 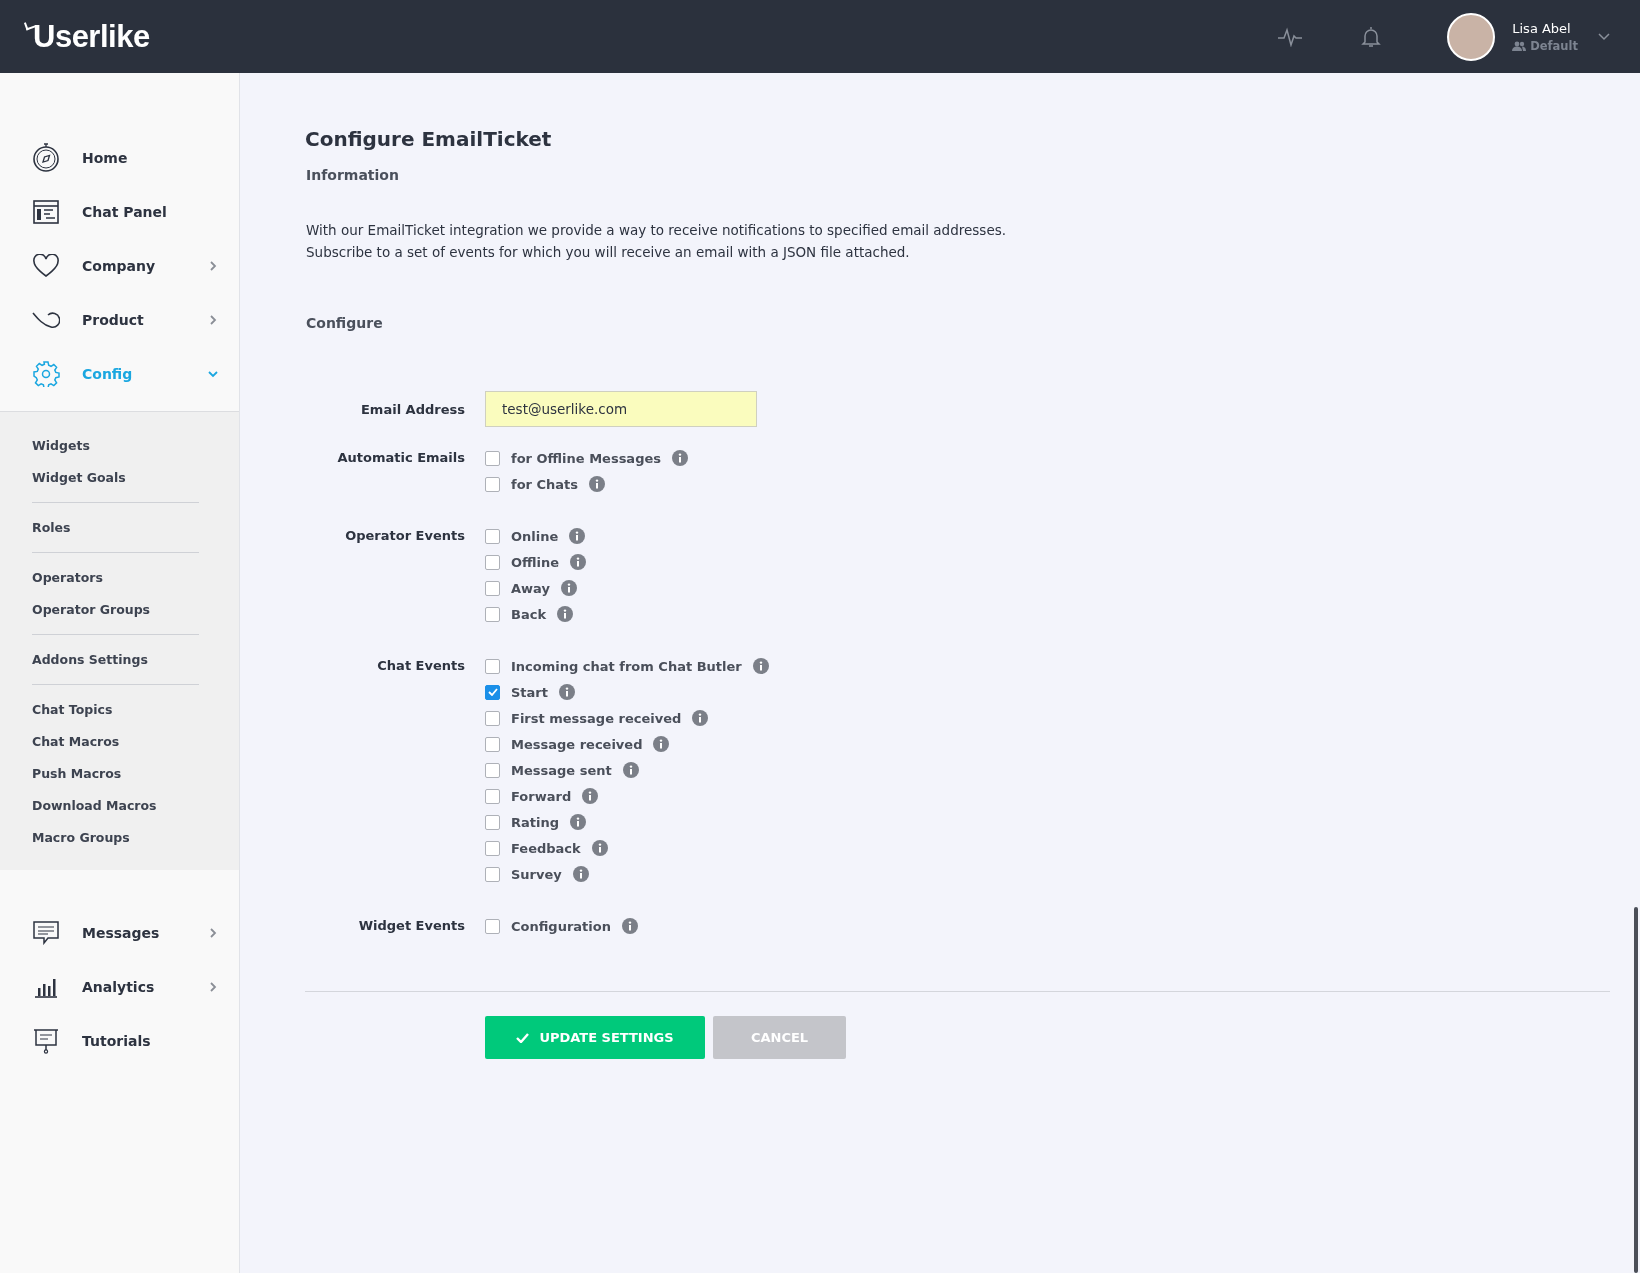 I want to click on submenu-item: Push Macros, so click(x=135, y=774).